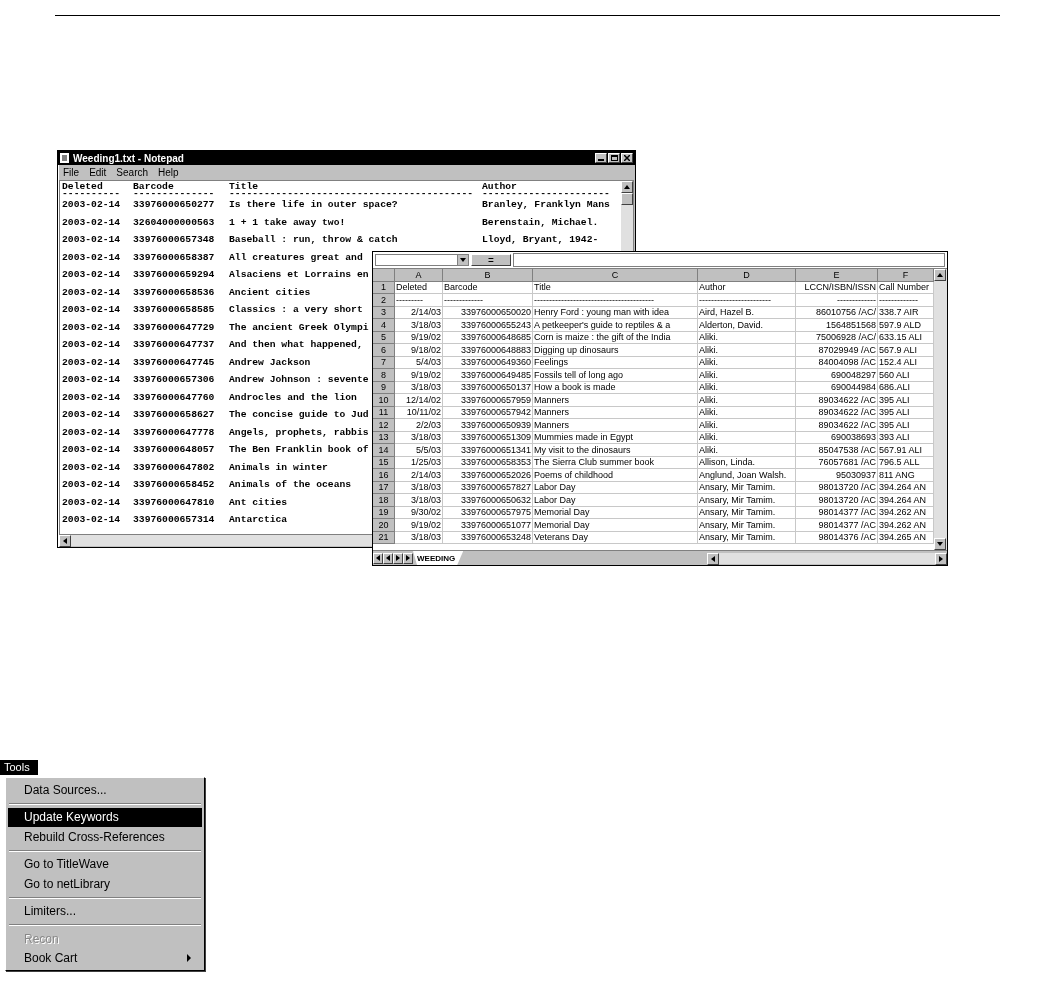 The width and height of the screenshot is (1045, 991). What do you see at coordinates (384, 500) in the screenshot?
I see `row-header: 18` at bounding box center [384, 500].